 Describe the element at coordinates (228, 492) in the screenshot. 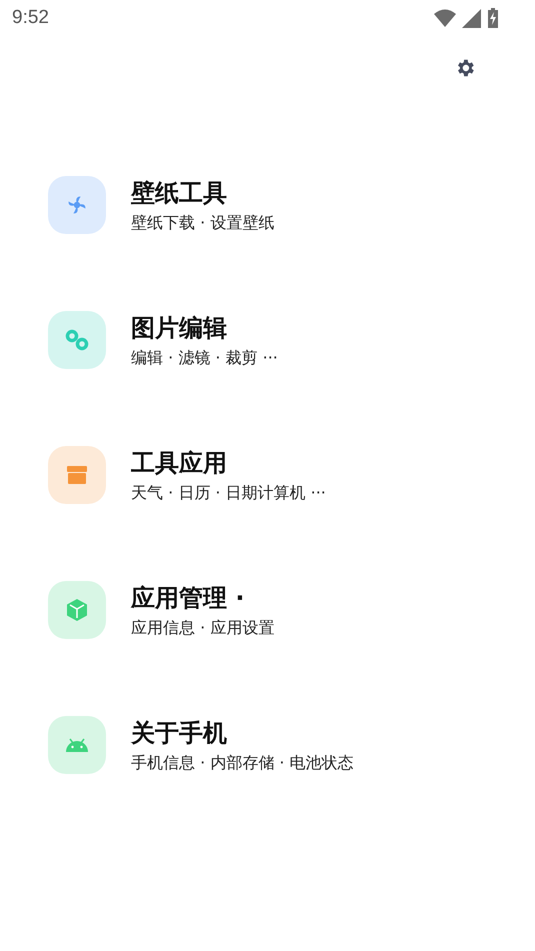

I see `item-subtitle: 天气 · 日历 · 日期计算机 ···` at that location.